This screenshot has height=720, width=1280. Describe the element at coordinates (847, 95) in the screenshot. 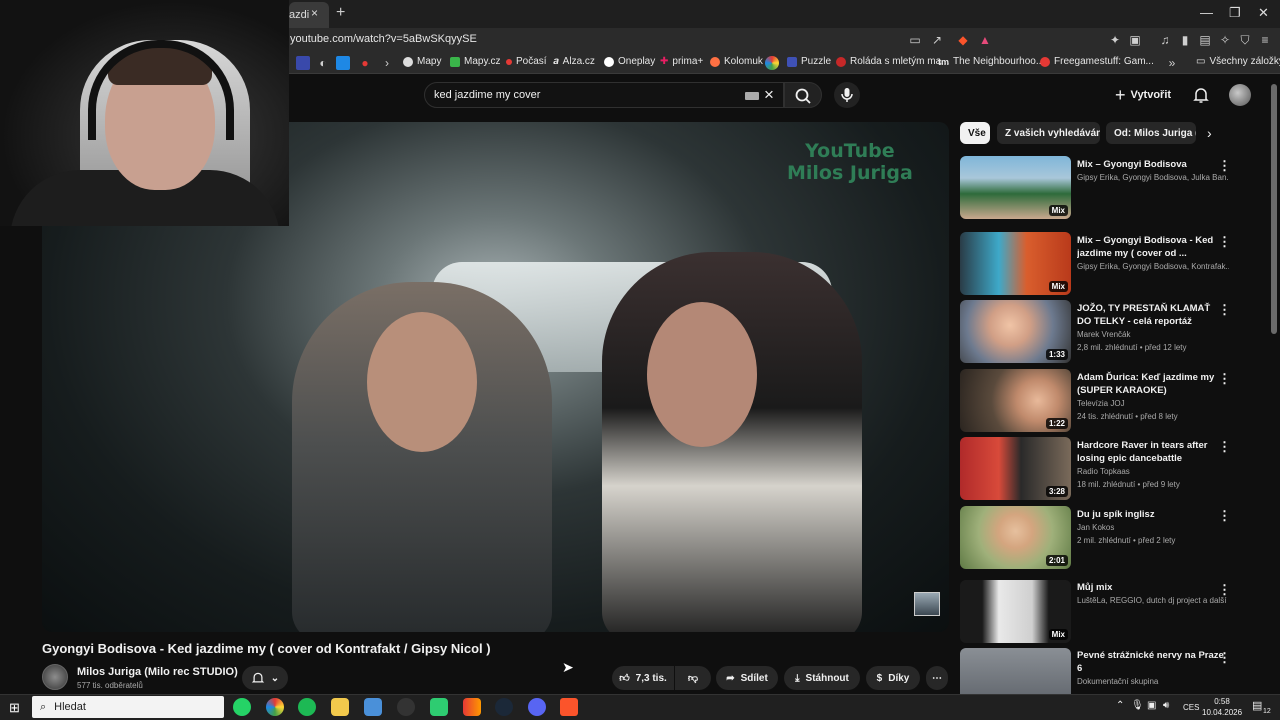

I see `voice-search-button` at that location.